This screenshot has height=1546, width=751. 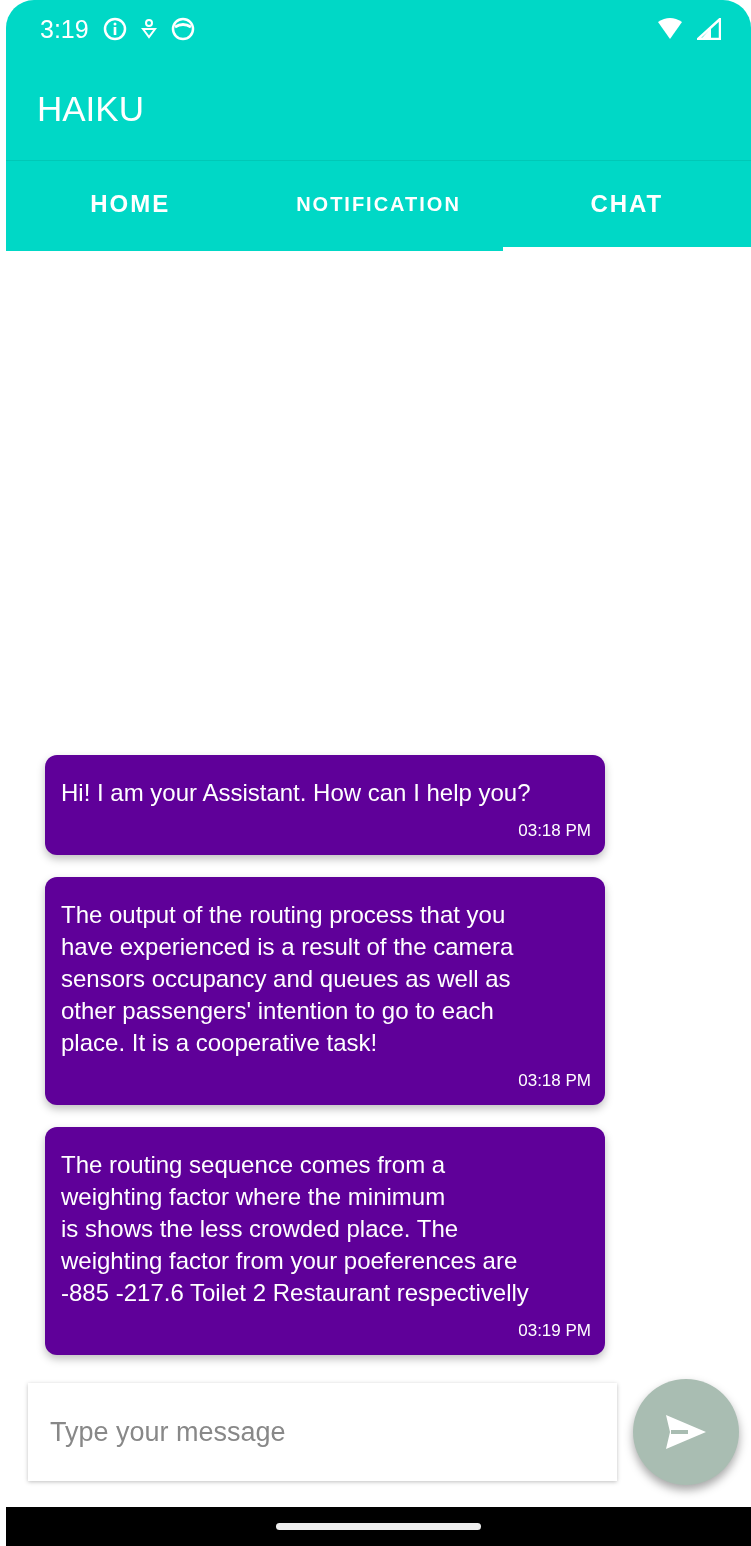 What do you see at coordinates (322, 1432) in the screenshot?
I see `message-input: Type your message` at bounding box center [322, 1432].